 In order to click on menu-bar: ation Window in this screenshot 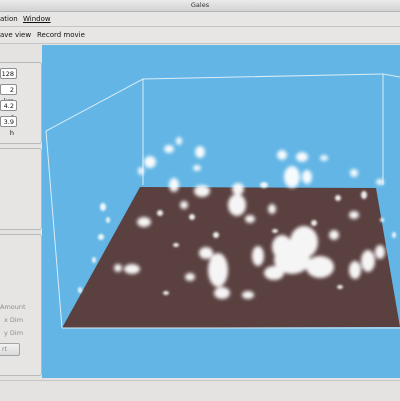, I will do `click(200, 19)`.